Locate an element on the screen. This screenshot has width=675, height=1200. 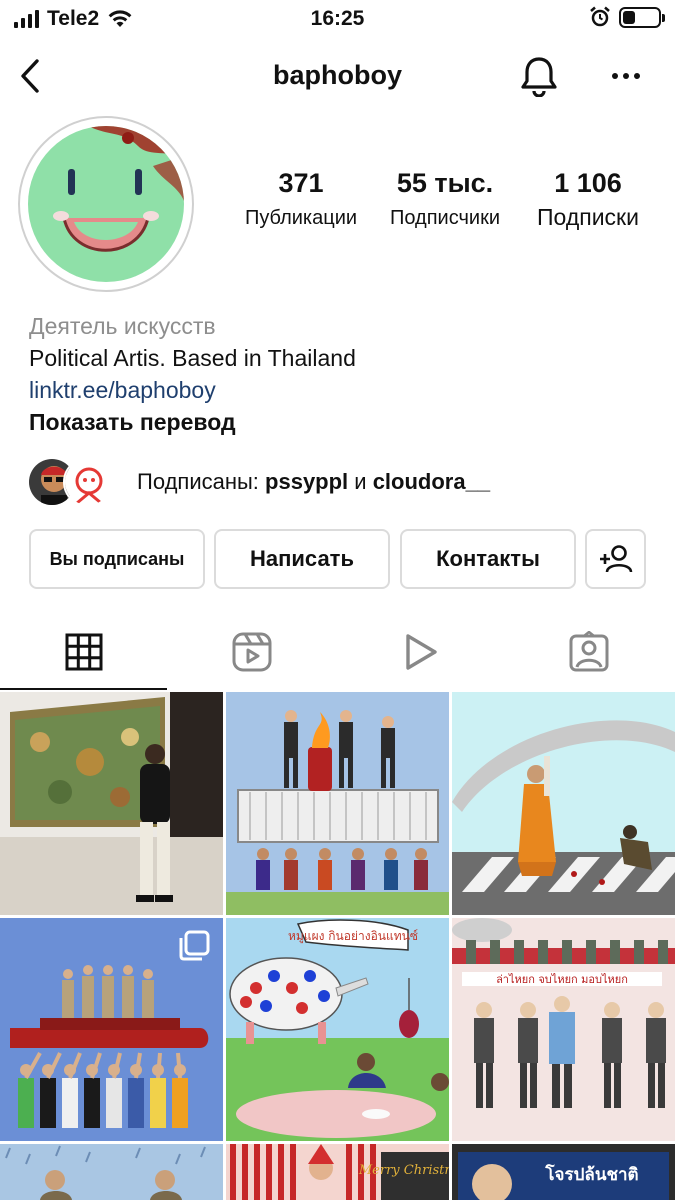
post-image-gallery is located at coordinates (111, 803).